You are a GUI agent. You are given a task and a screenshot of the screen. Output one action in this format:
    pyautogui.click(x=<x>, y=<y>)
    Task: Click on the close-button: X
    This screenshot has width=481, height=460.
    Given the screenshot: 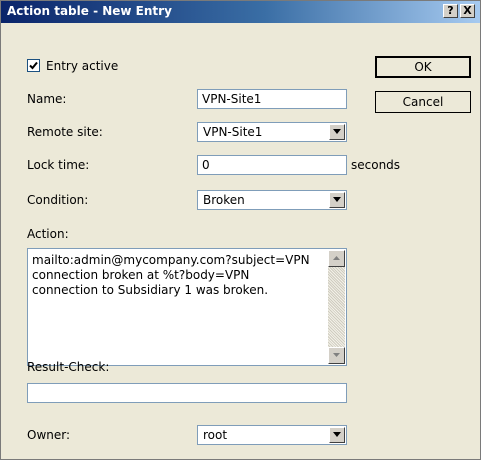 What is the action you would take?
    pyautogui.click(x=467, y=11)
    